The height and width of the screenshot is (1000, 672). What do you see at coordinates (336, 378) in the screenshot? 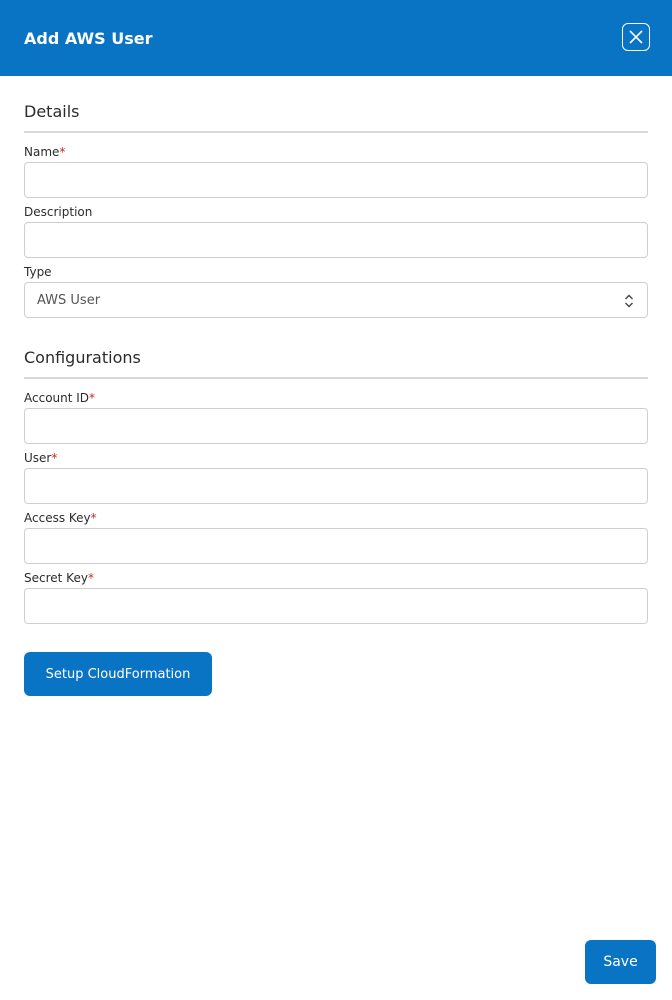
I see `configurations-divider` at bounding box center [336, 378].